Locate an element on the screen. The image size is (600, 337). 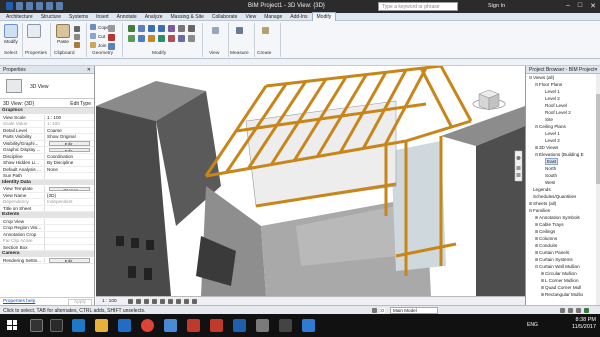
browser-tree-item: ⊟ Ceiling Plans is located at coordinates (563, 126).